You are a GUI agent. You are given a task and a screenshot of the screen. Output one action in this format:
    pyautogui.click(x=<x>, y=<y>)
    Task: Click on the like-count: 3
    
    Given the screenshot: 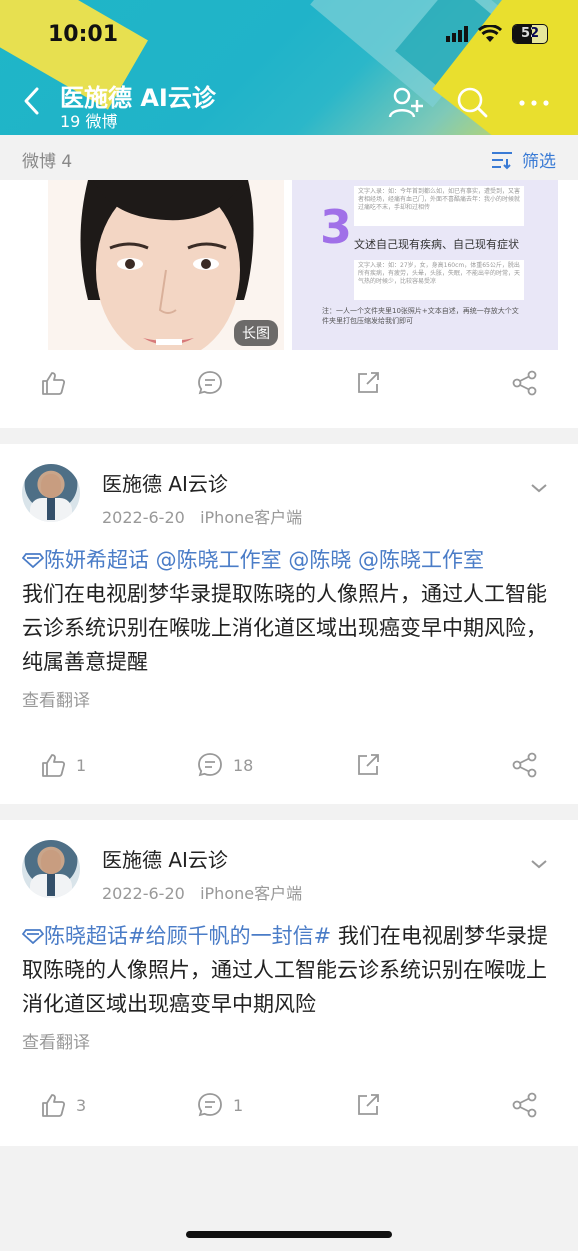 What is the action you would take?
    pyautogui.click(x=81, y=1105)
    